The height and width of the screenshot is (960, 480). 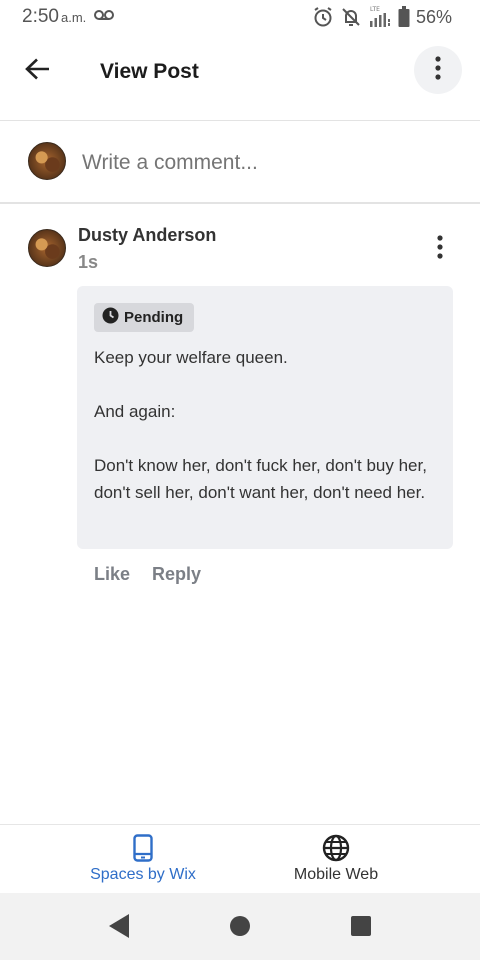 I want to click on square-recents-icon, so click(x=361, y=928).